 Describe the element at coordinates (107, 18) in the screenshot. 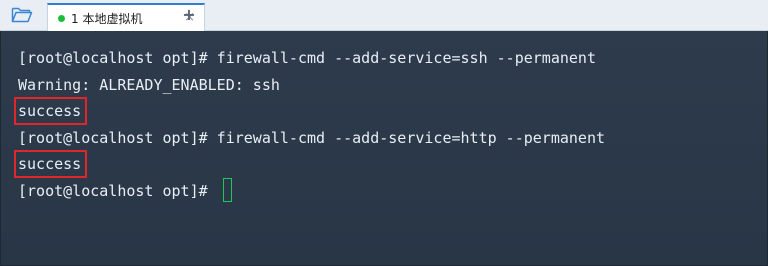

I see `tab-label: 1 本地虚拟机` at that location.